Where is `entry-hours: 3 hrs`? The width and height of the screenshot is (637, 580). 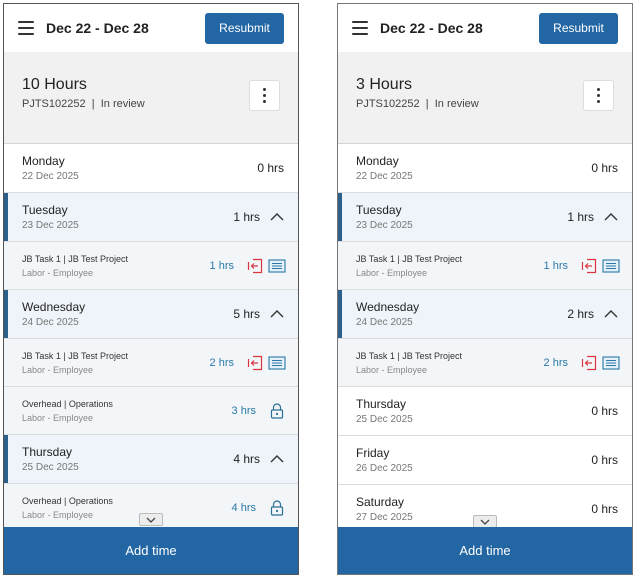
entry-hours: 3 hrs is located at coordinates (243, 410).